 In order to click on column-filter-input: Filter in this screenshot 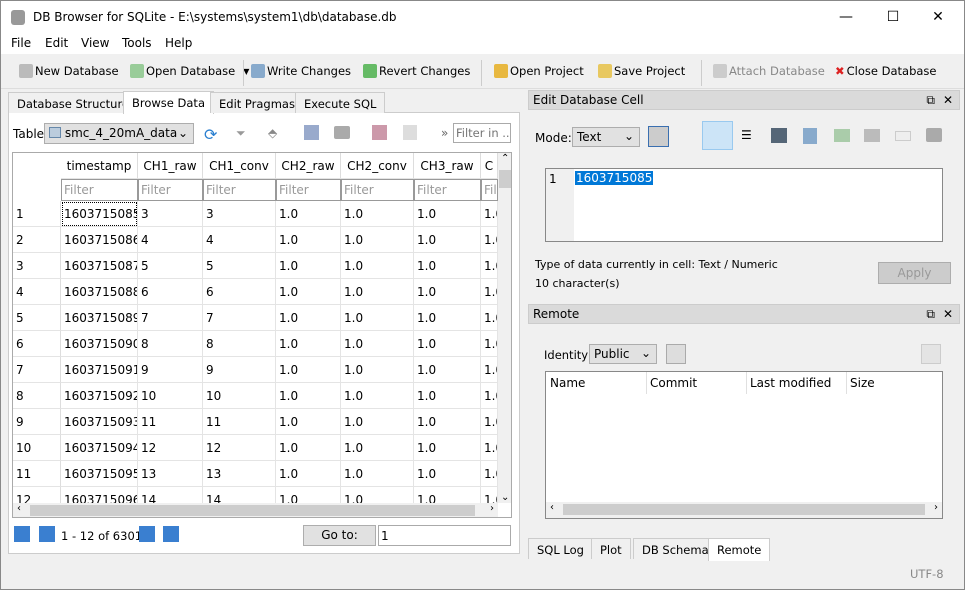, I will do `click(489, 190)`.